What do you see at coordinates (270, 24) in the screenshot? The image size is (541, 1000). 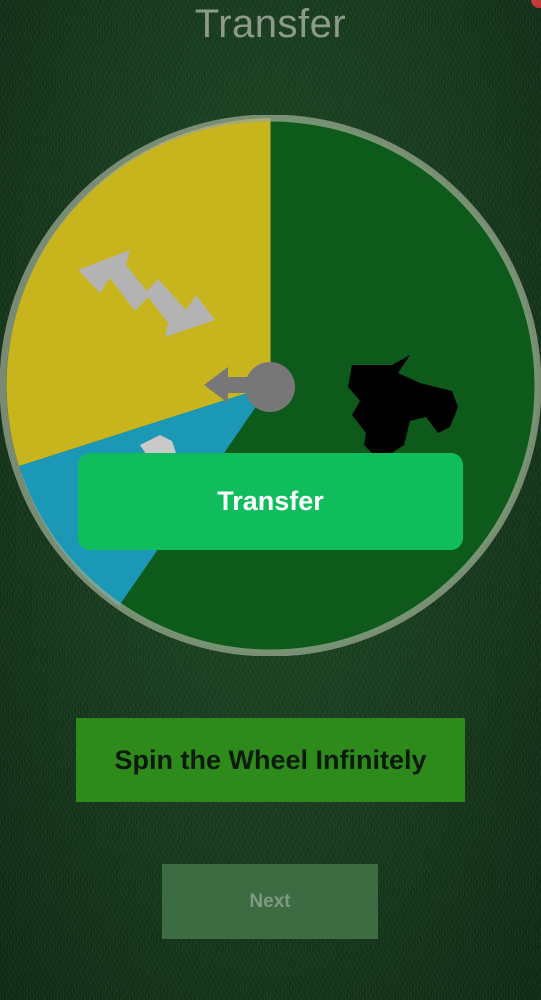 I see `page-title: Transfer` at bounding box center [270, 24].